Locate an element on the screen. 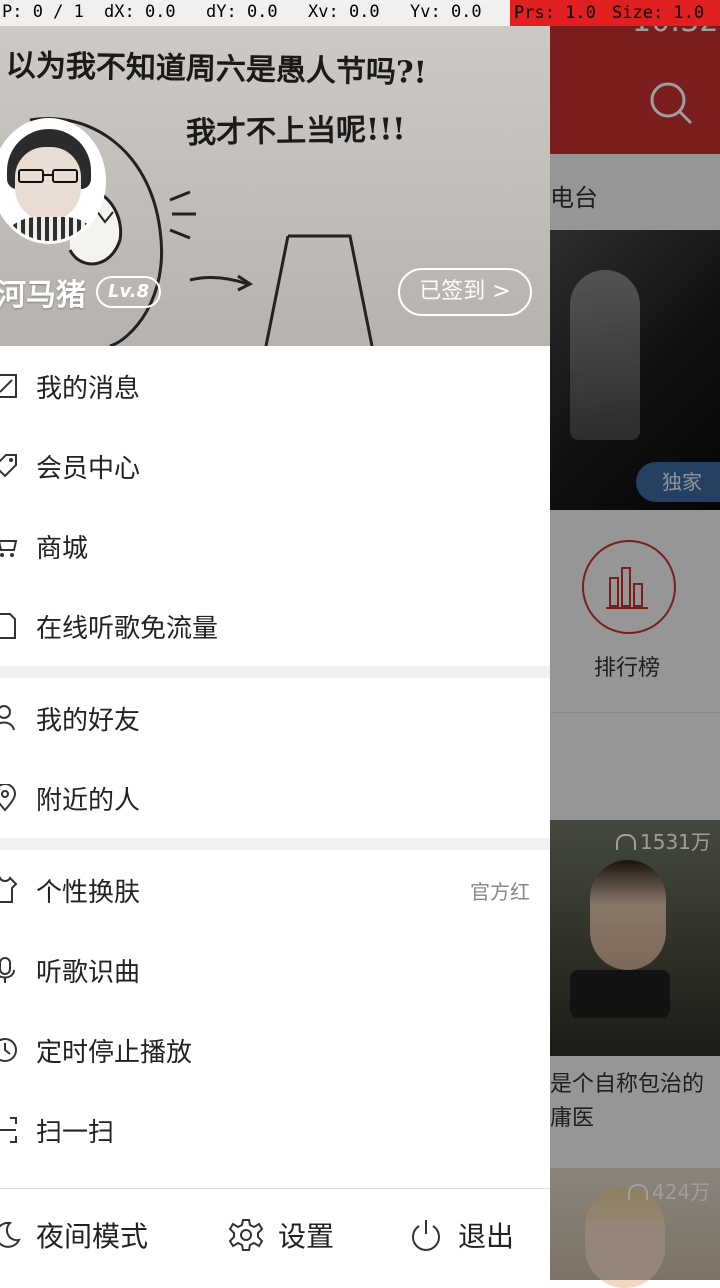 This screenshot has height=1288, width=720. debug-dy: dY: 0.0 is located at coordinates (242, 12).